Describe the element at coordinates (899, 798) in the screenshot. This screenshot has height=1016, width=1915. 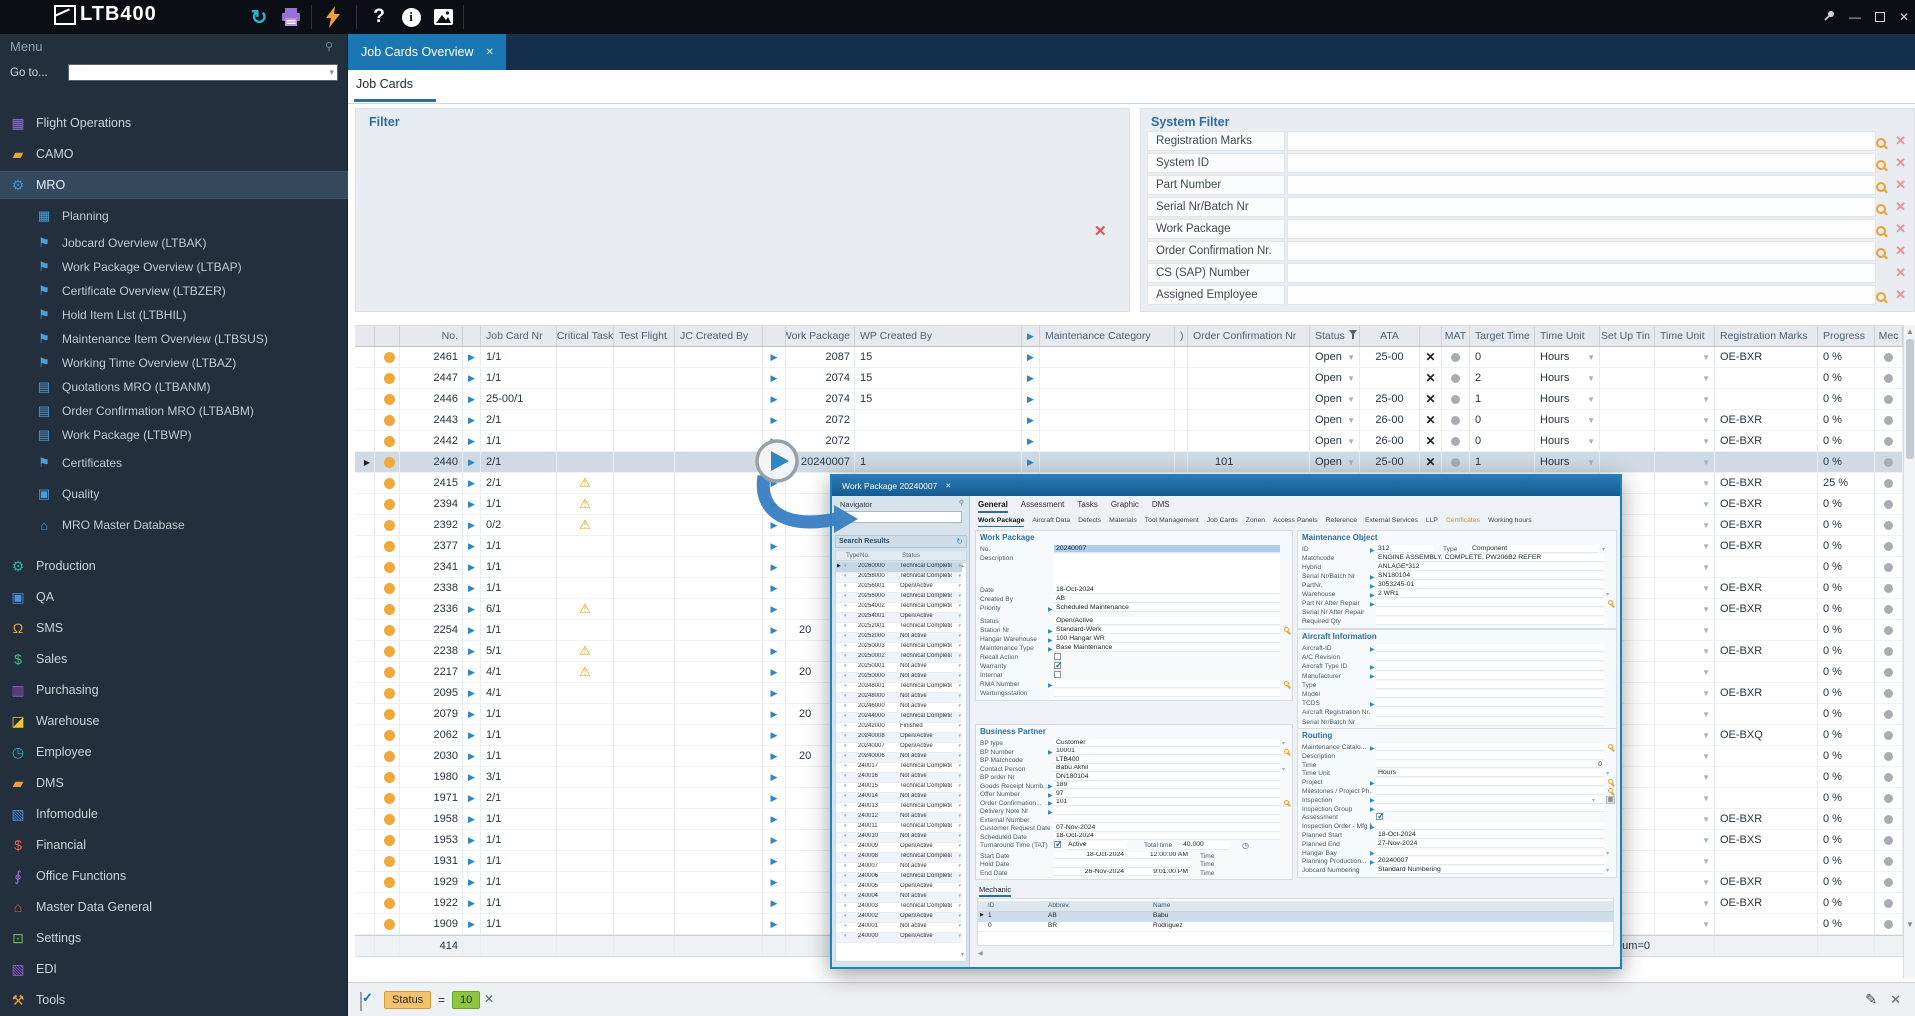
I see `nav-result-row: ▾ 240014 Not active ▾` at that location.